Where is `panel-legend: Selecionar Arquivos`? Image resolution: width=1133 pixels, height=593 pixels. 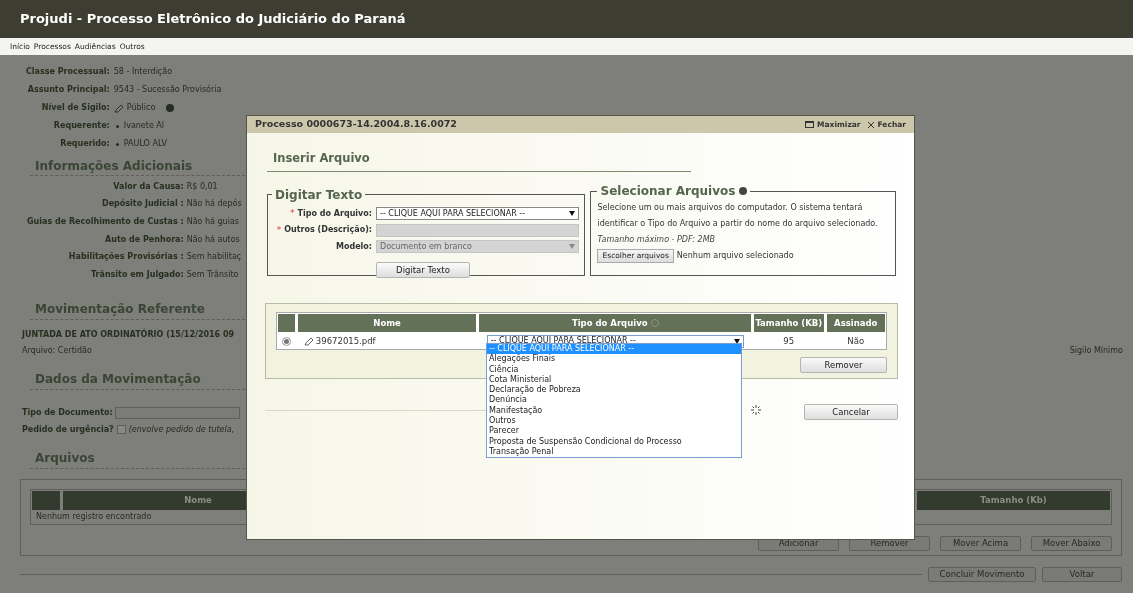 panel-legend: Selecionar Arquivos is located at coordinates (668, 191).